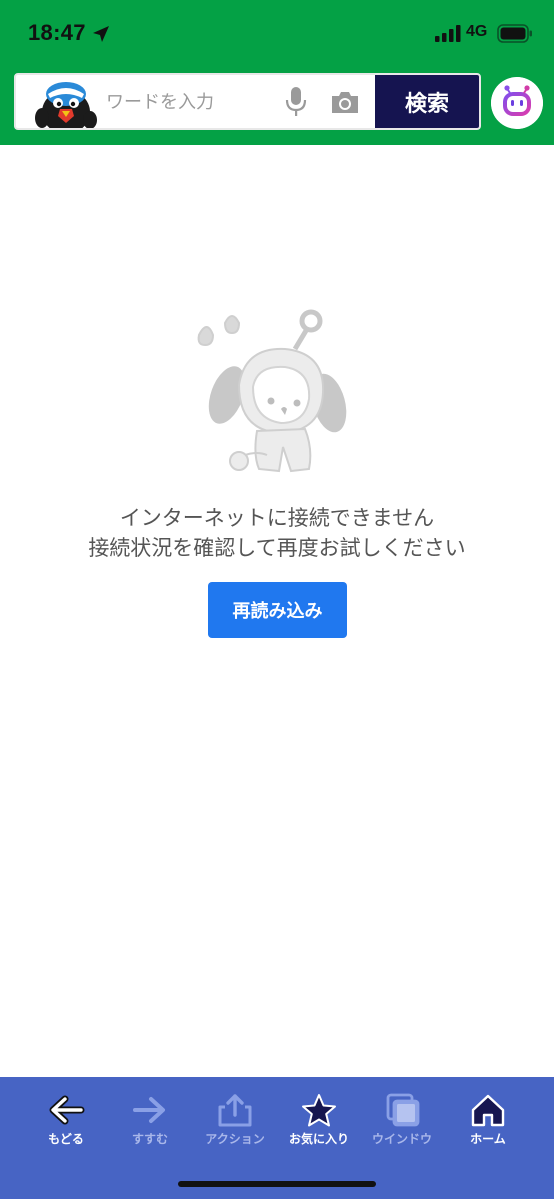 This screenshot has height=1199, width=554. What do you see at coordinates (64, 103) in the screenshot?
I see `mascot-logo-icon` at bounding box center [64, 103].